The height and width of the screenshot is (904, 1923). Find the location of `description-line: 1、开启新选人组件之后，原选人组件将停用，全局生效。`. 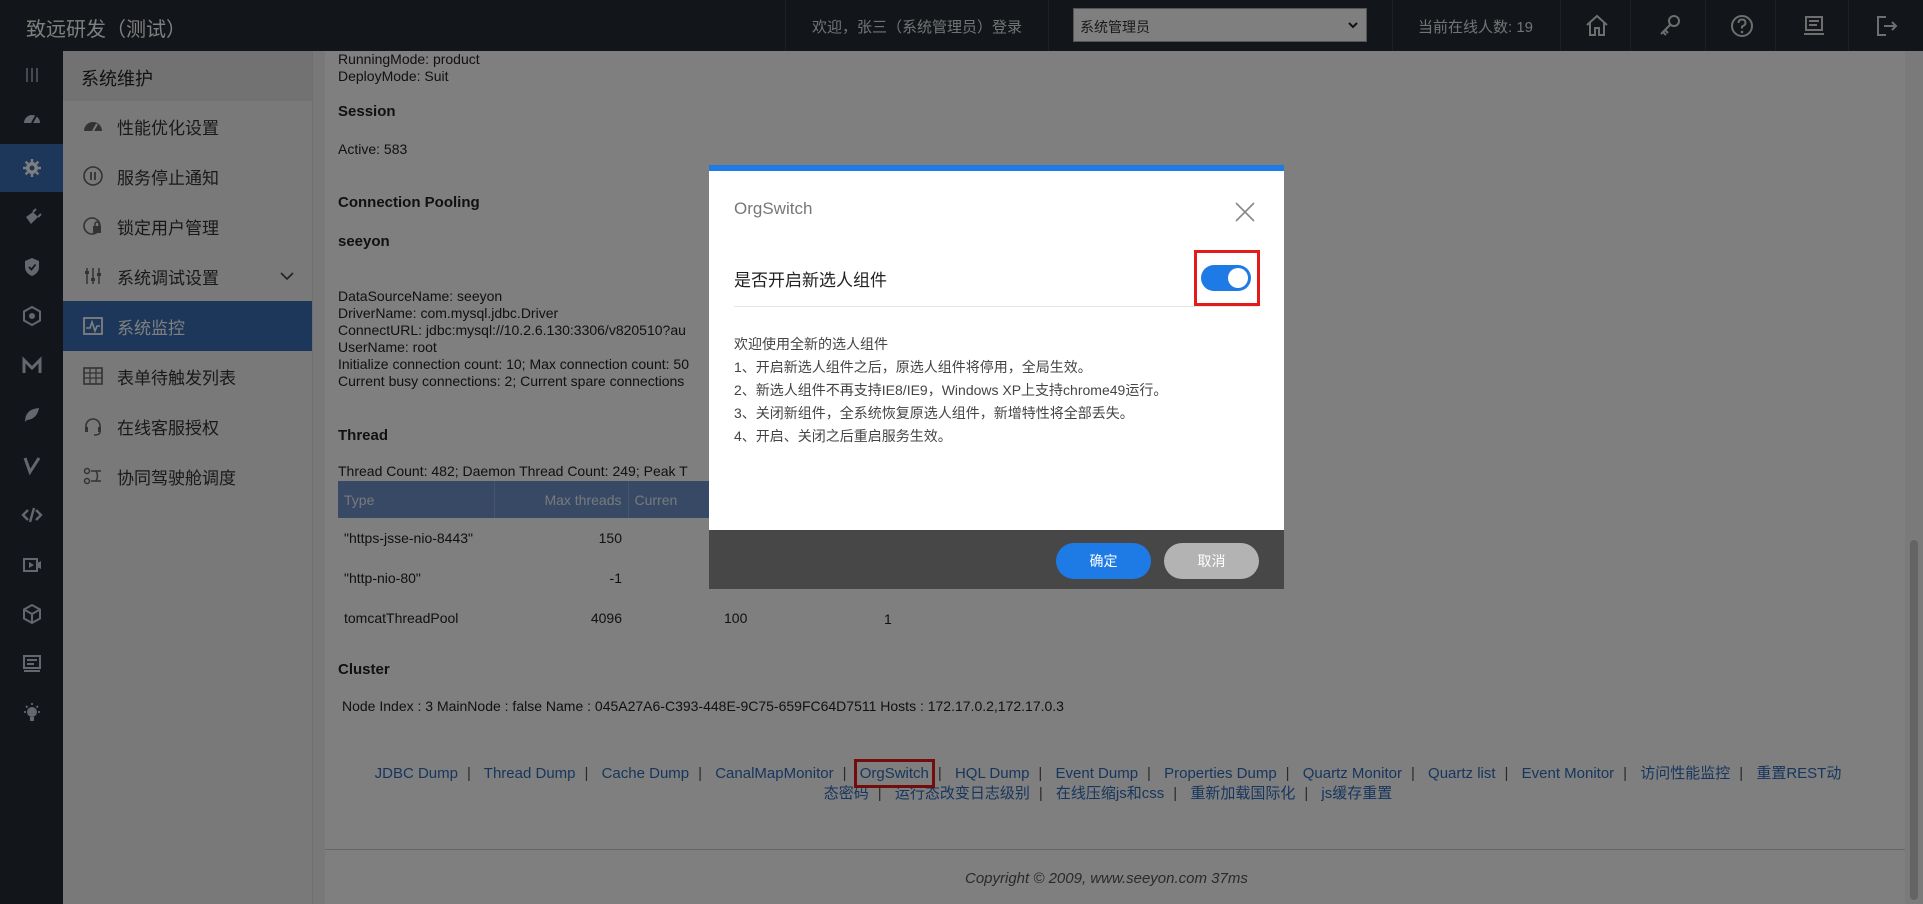

description-line: 1、开启新选人组件之后，原选人组件将停用，全局生效。 is located at coordinates (913, 367).